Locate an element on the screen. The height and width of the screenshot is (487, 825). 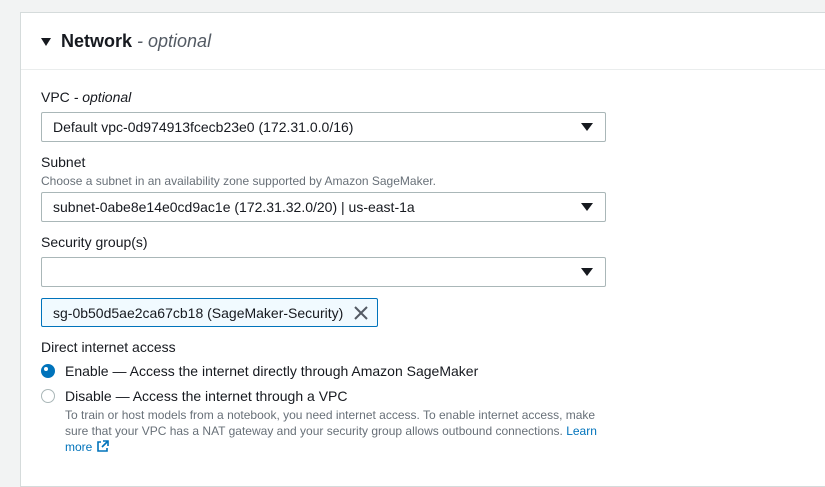
vpc-label: VPC - optional is located at coordinates (86, 97).